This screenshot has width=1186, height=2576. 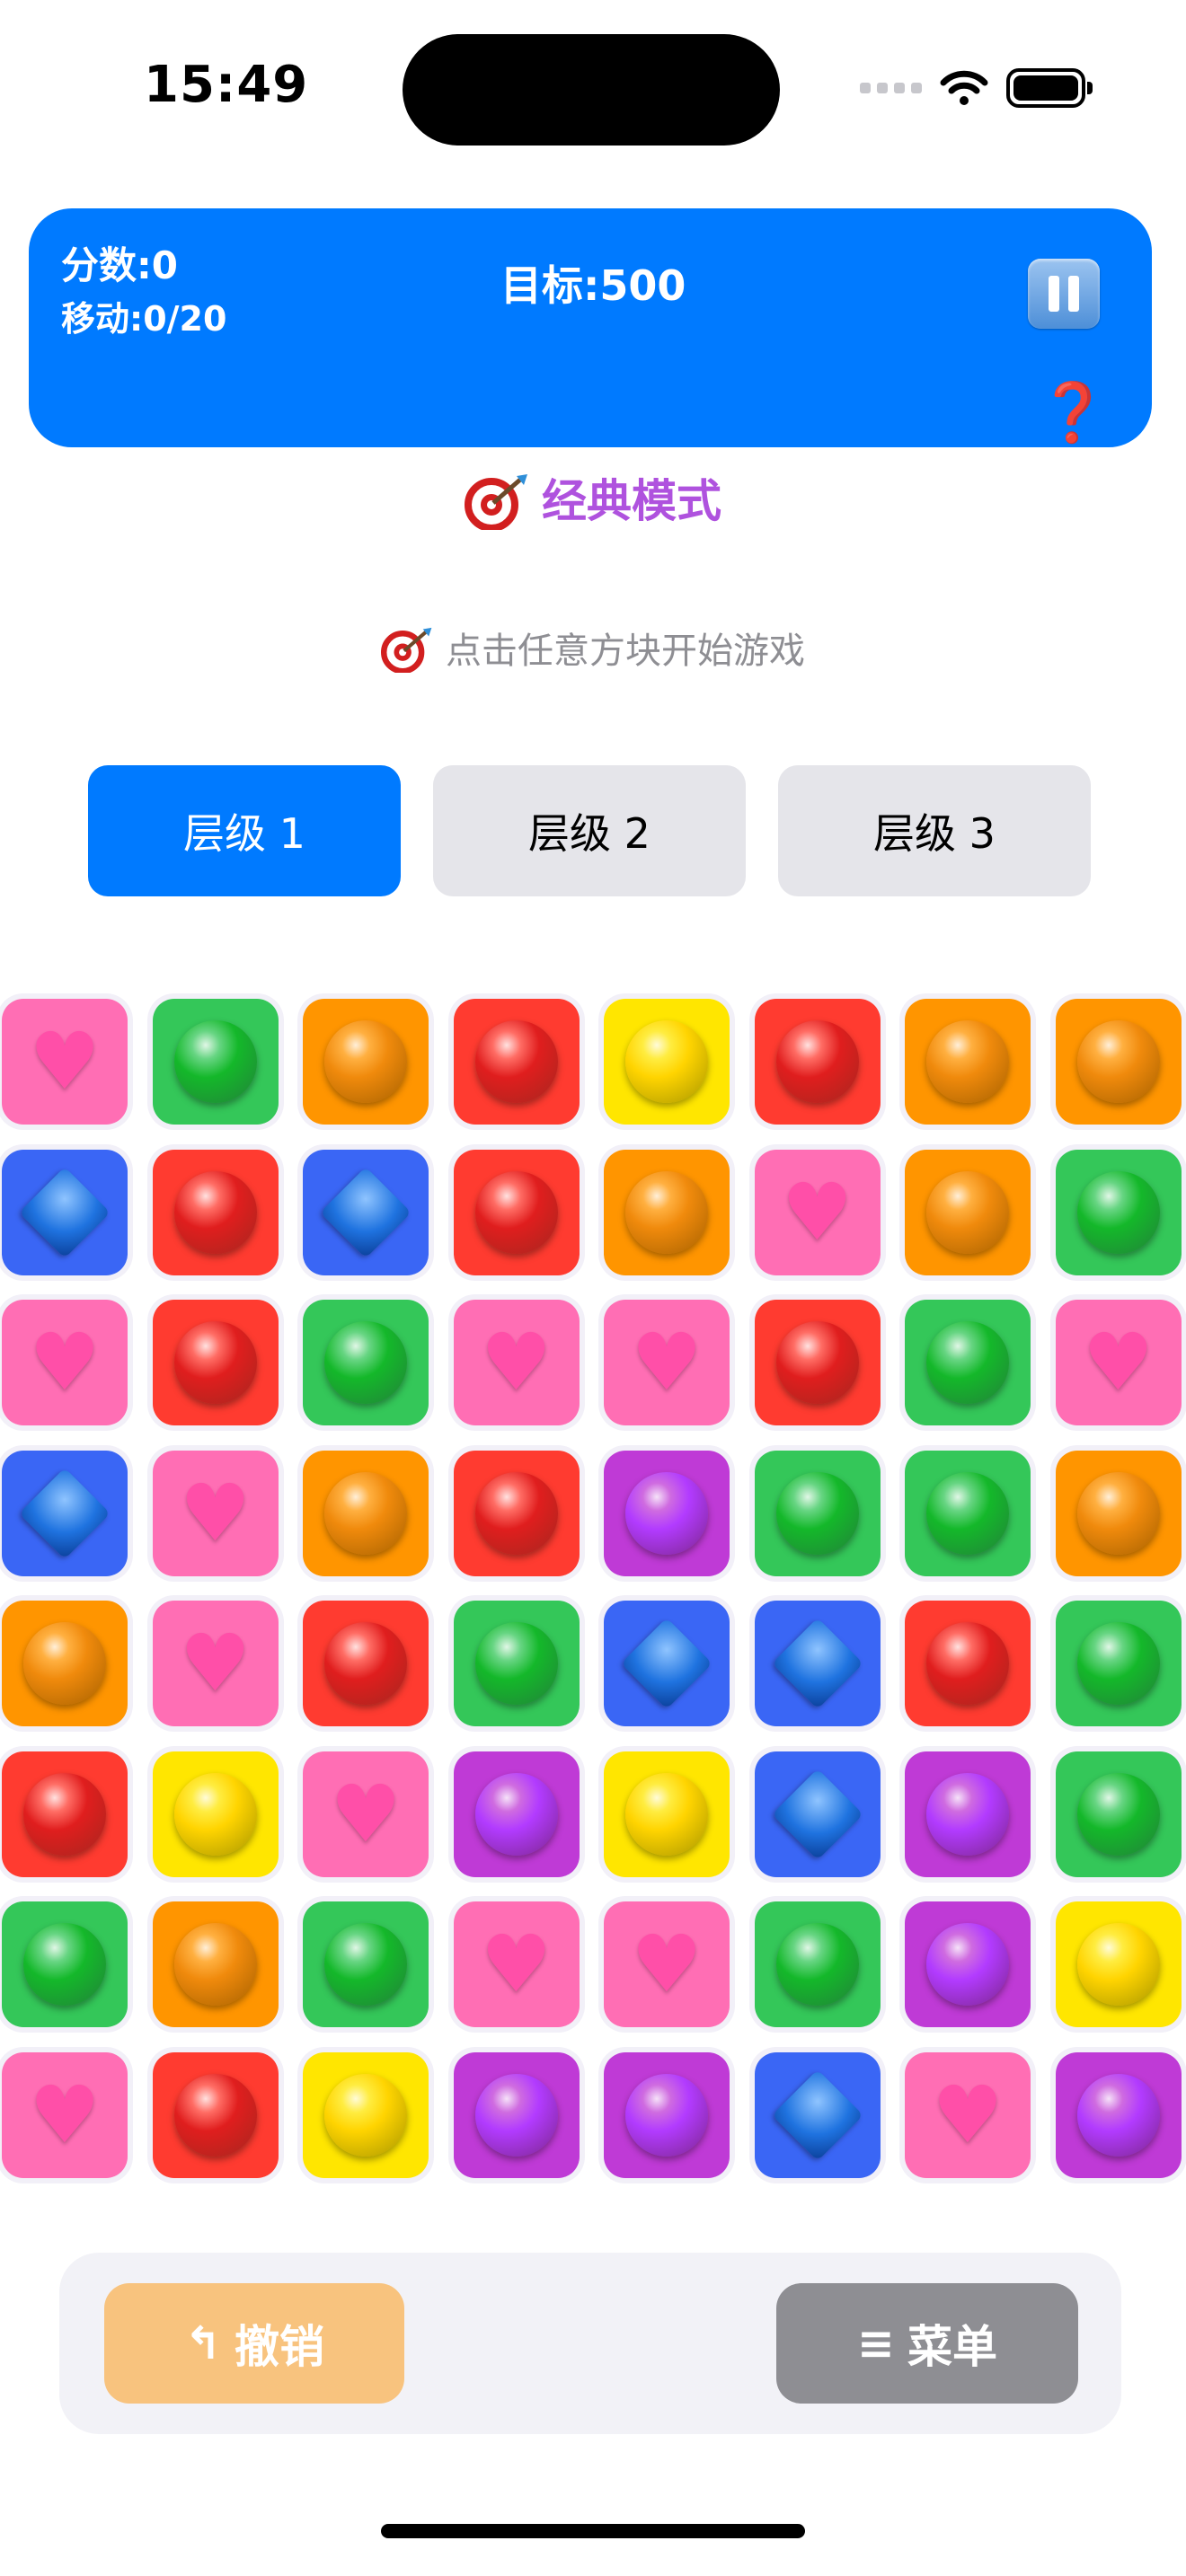 What do you see at coordinates (593, 499) in the screenshot?
I see `mode-title: 经典模式` at bounding box center [593, 499].